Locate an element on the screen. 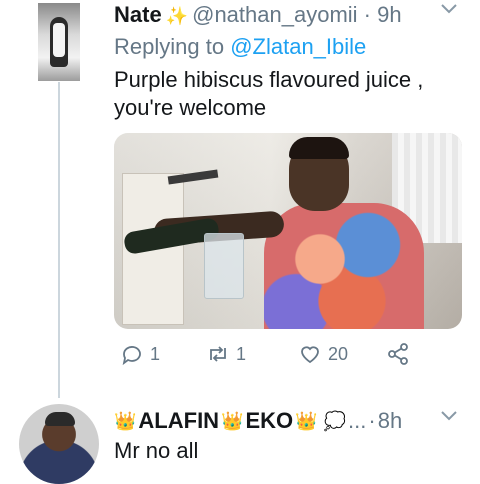 The height and width of the screenshot is (484, 480). media-glass is located at coordinates (224, 266).